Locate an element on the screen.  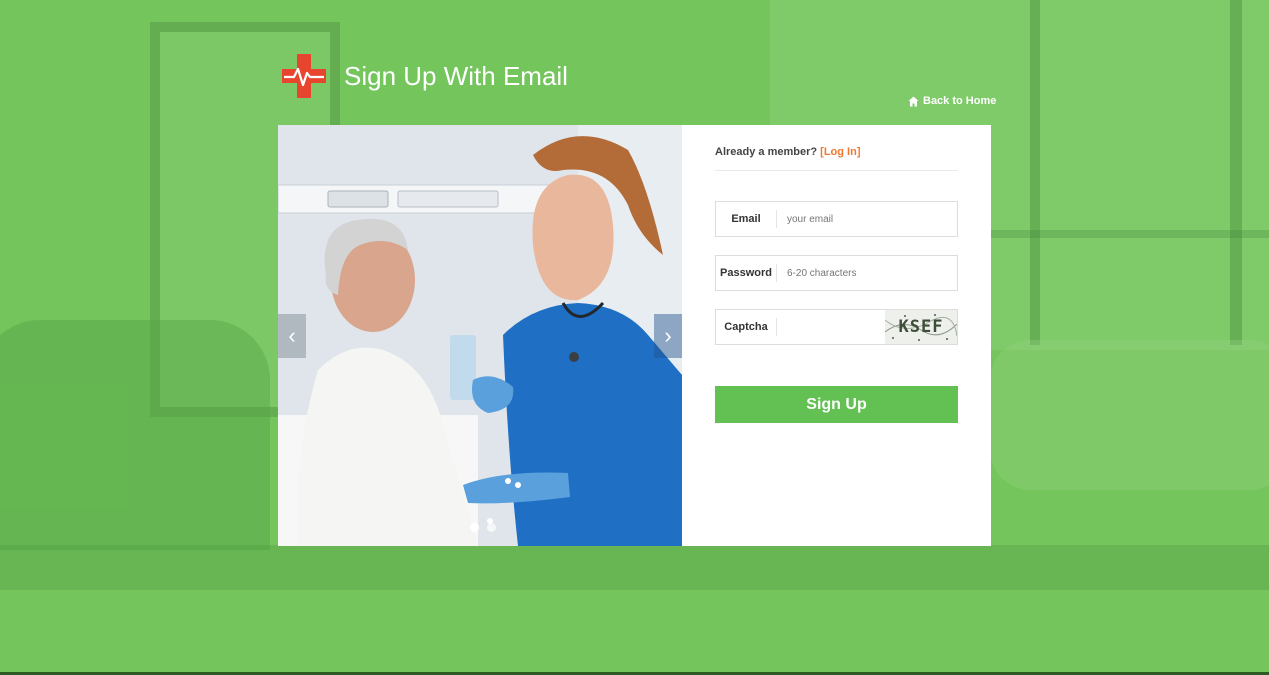
password-field: Password is located at coordinates (836, 273).